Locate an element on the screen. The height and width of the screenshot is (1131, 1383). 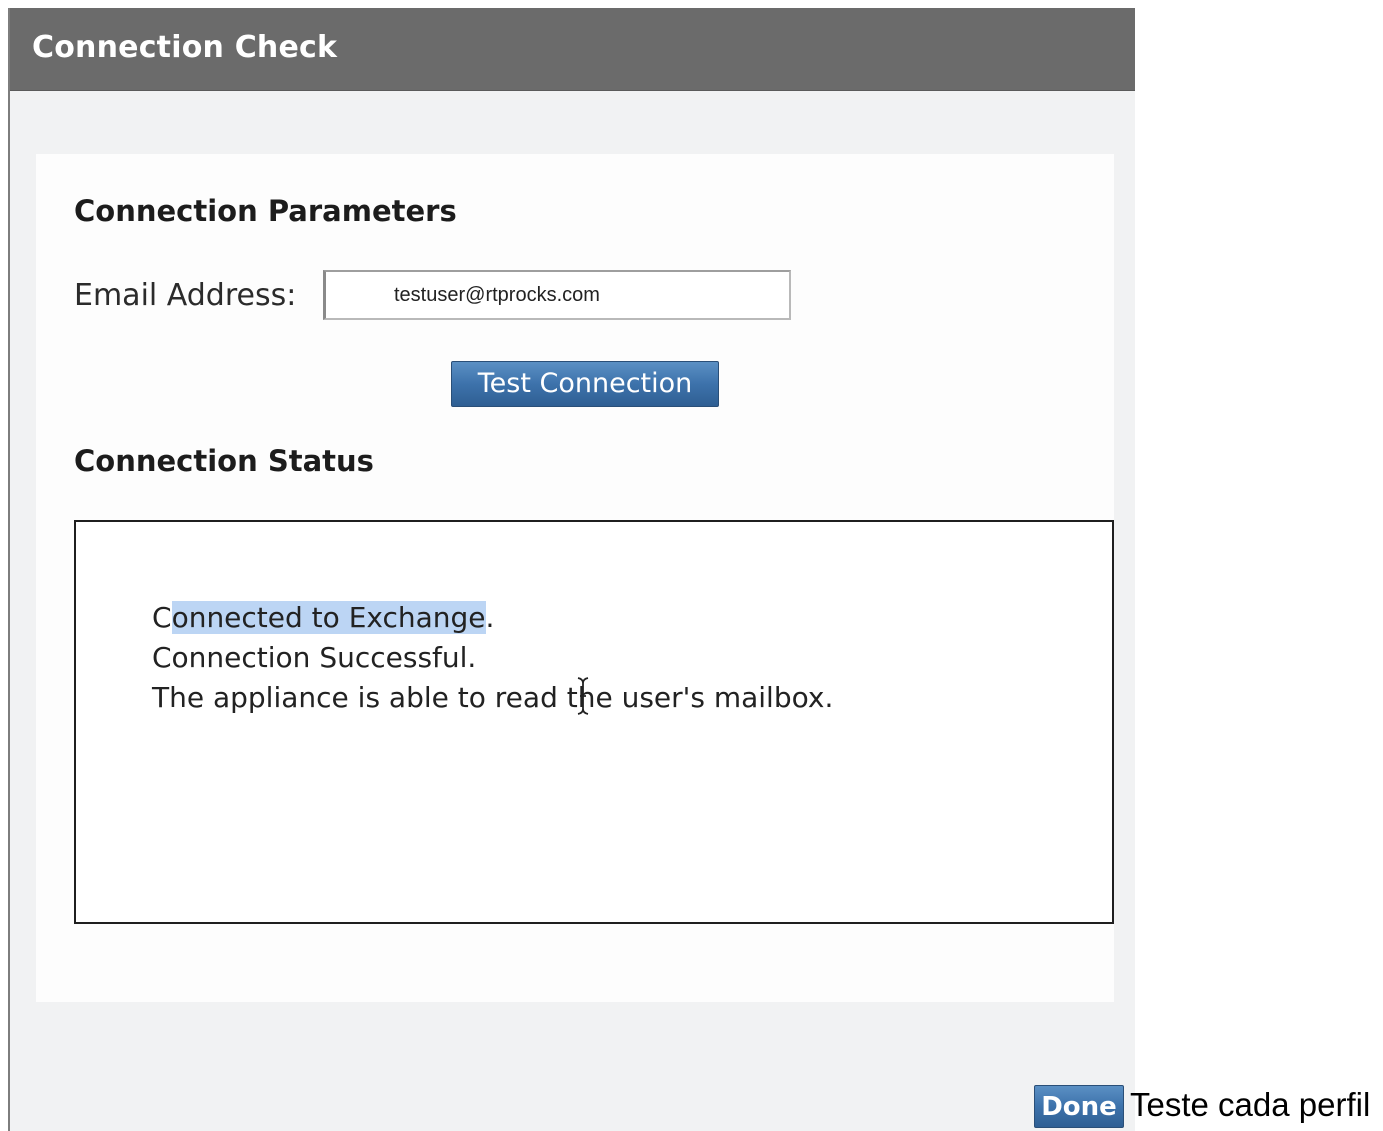
status-line-end: . is located at coordinates (490, 617).